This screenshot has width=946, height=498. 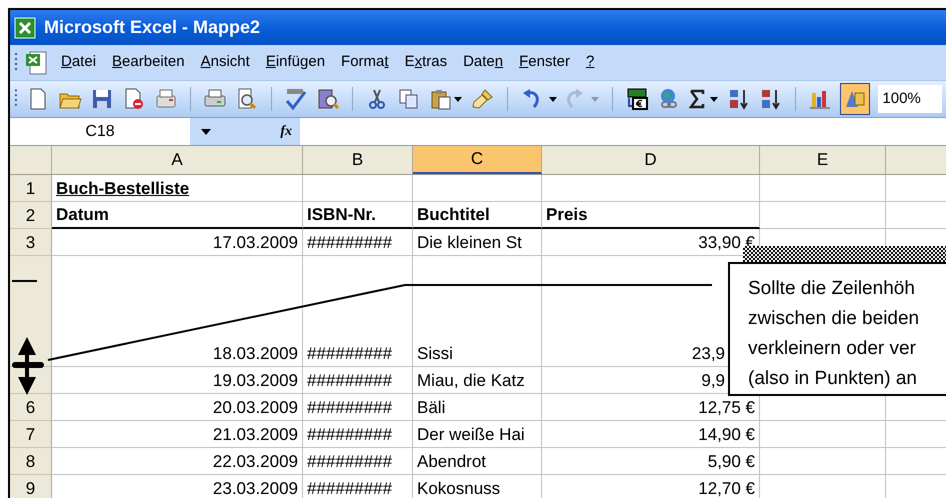 I want to click on table-cell: Miau, die Katz, so click(x=477, y=380).